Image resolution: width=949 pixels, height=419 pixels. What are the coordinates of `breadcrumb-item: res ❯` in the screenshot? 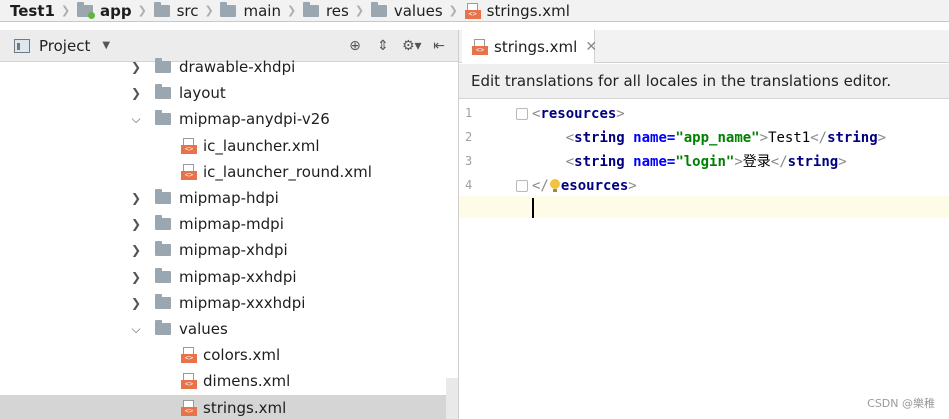 It's located at (333, 10).